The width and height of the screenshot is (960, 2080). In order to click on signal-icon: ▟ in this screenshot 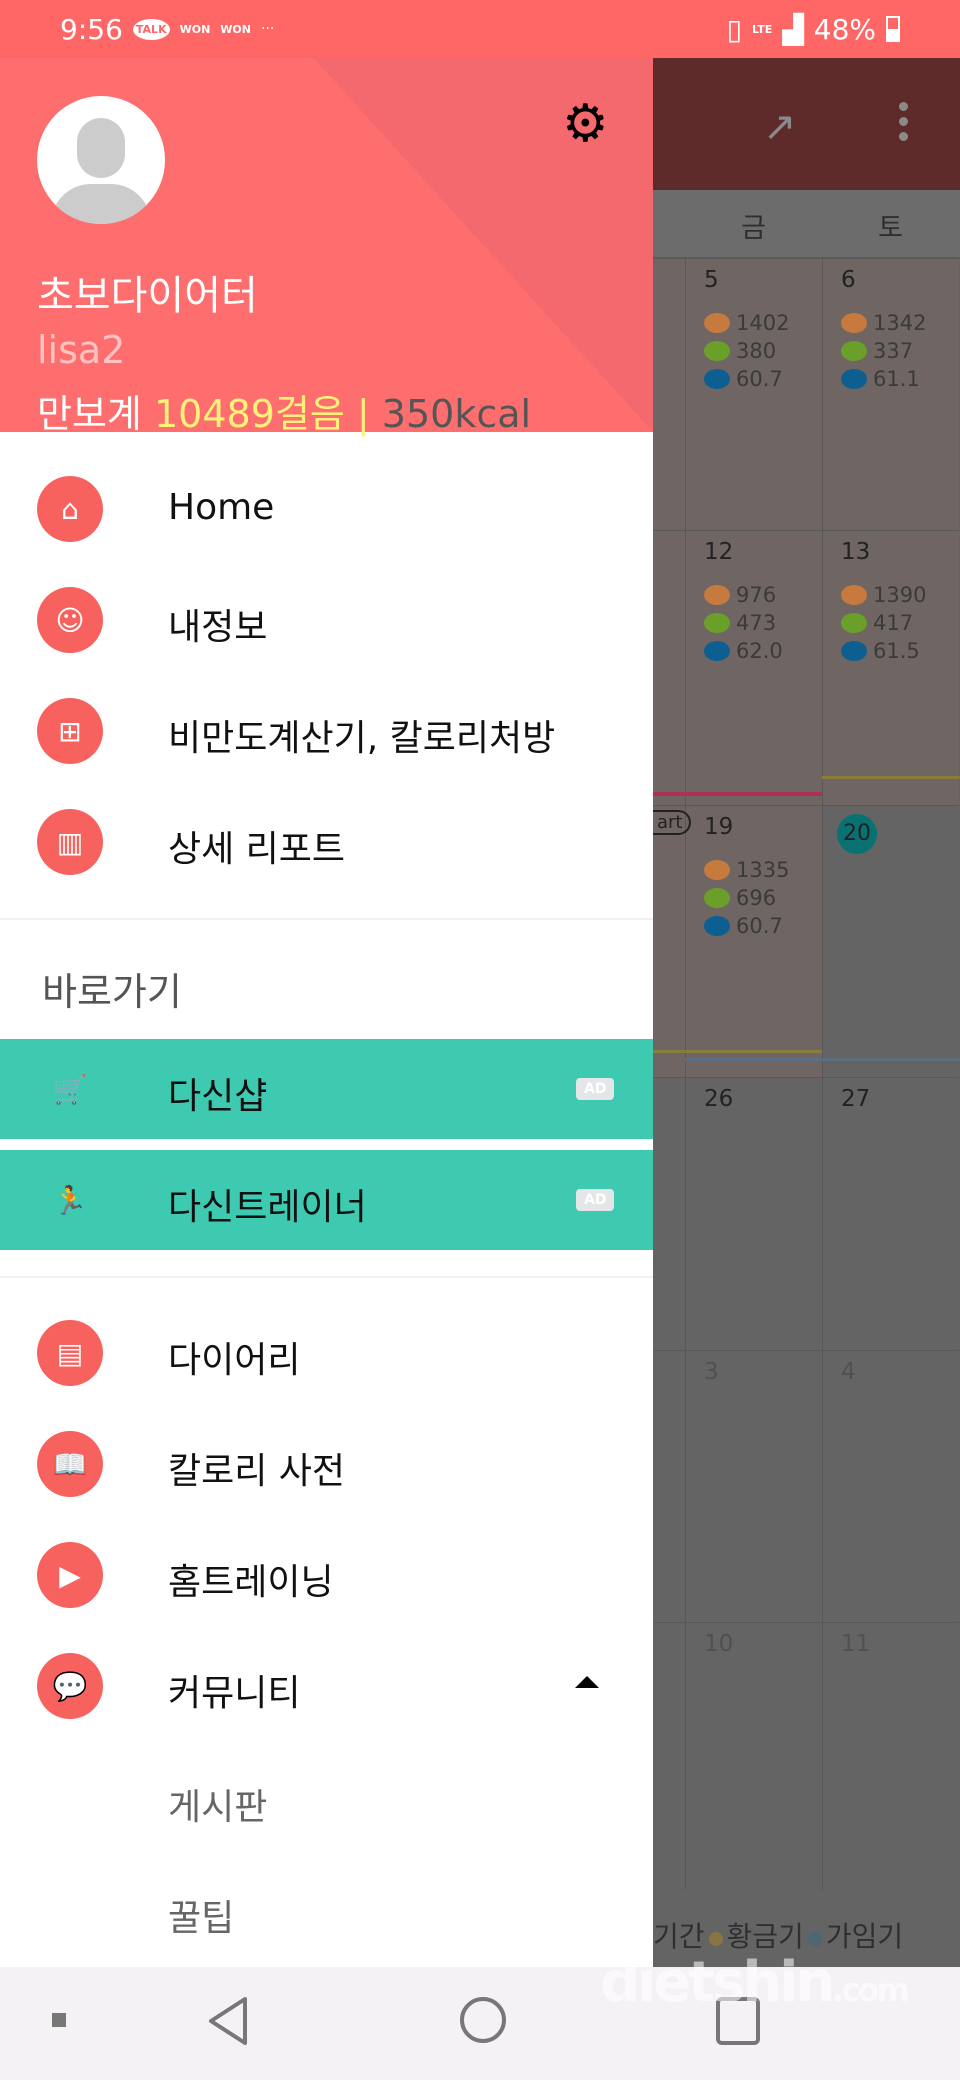, I will do `click(793, 29)`.